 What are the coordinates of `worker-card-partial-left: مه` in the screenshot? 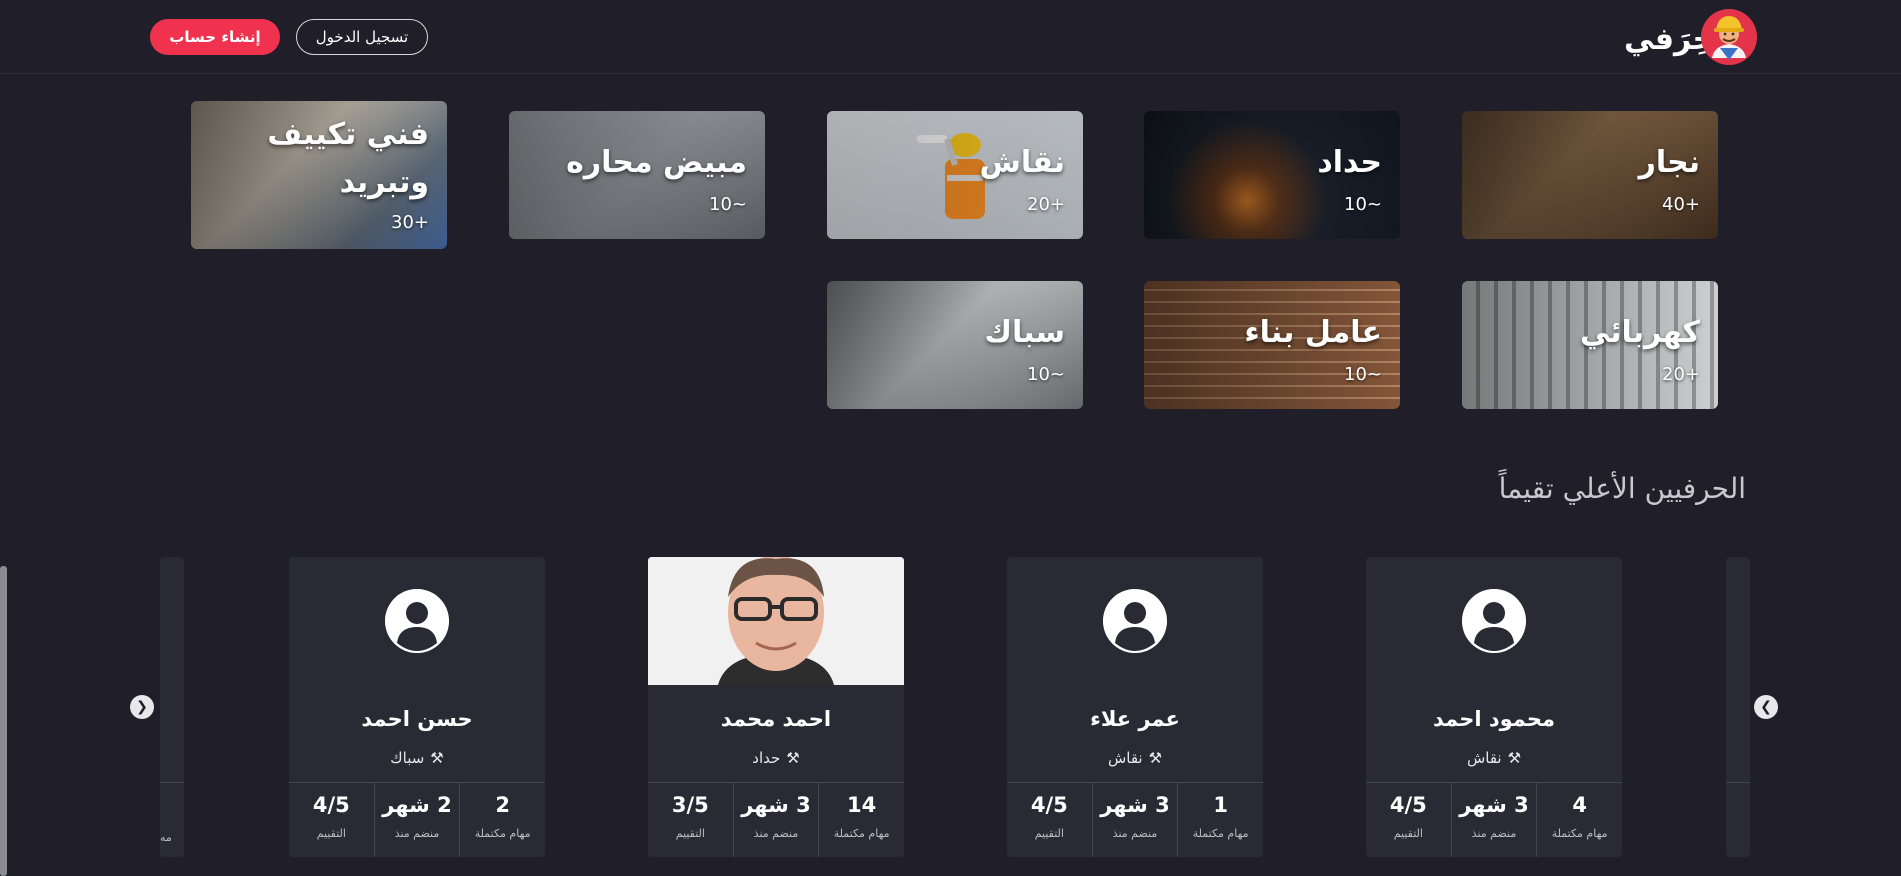 It's located at (172, 707).